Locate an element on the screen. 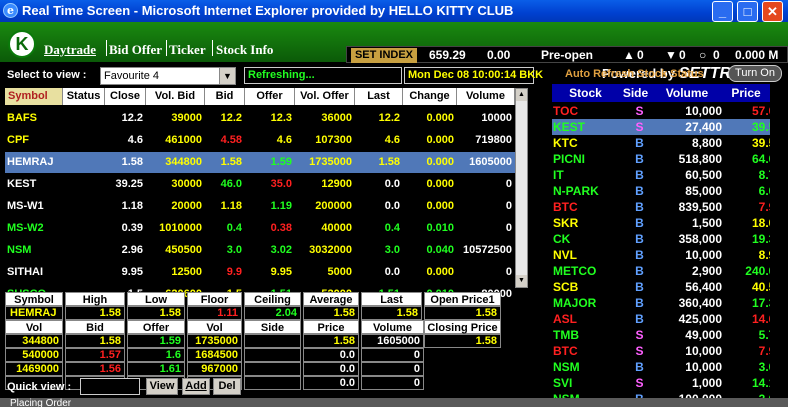 This screenshot has width=788, height=407. ticker-row: BTCS10,0007.95 is located at coordinates (667, 351).